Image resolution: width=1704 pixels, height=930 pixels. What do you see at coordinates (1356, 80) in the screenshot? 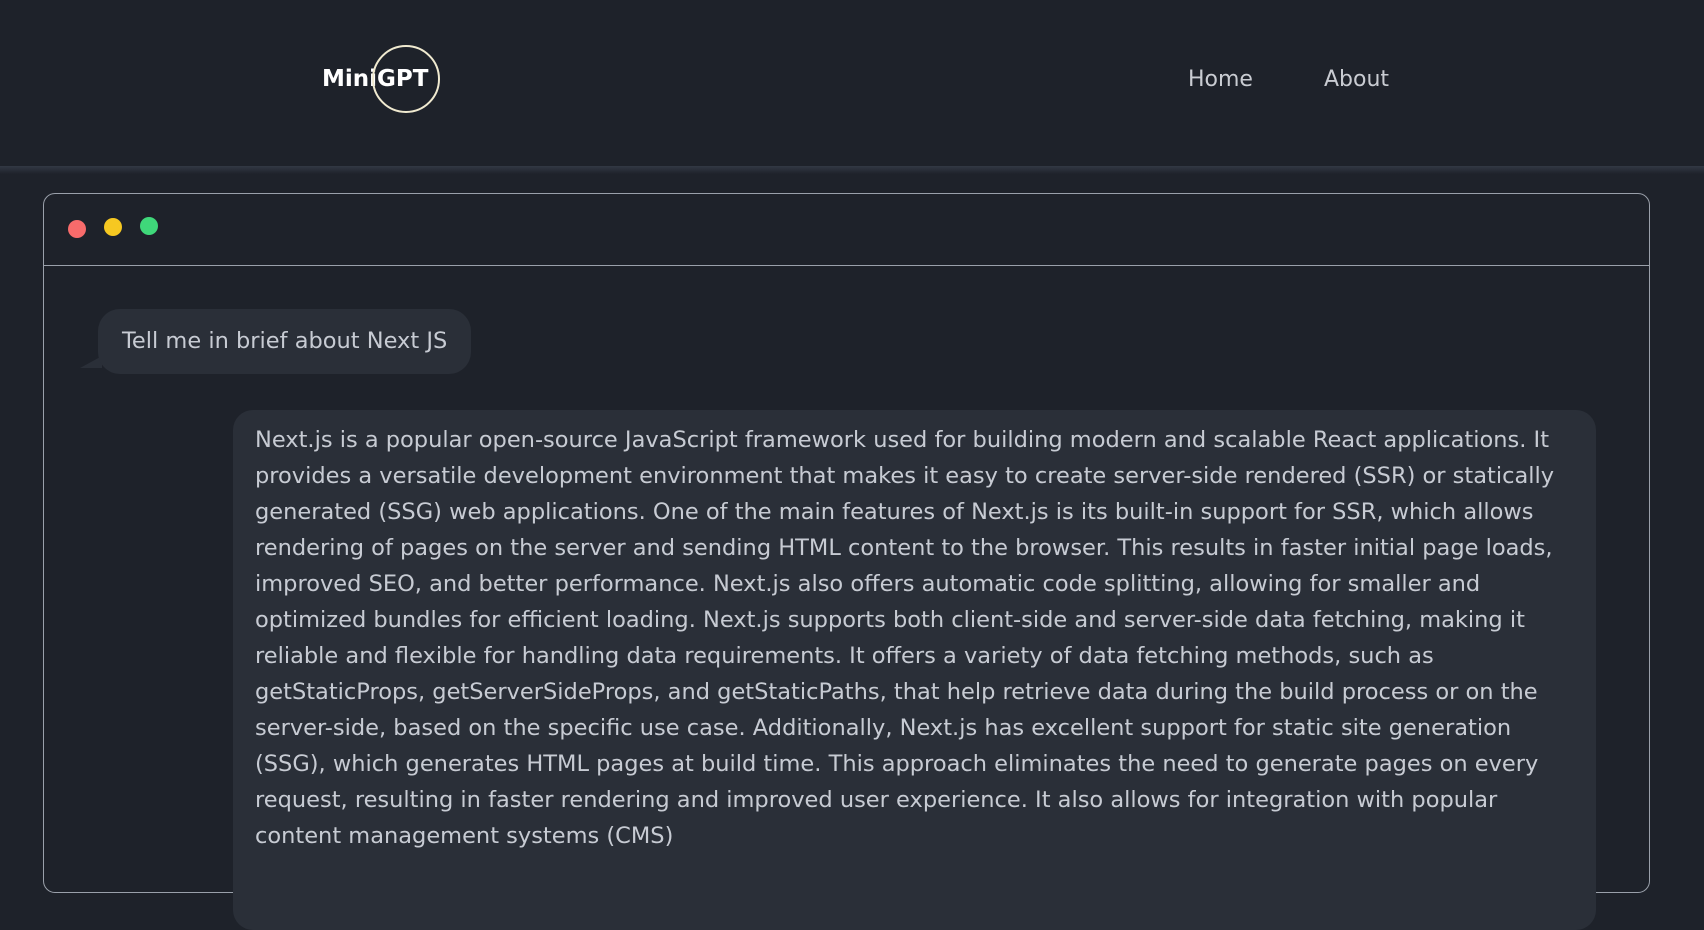
I see `nav-about-link: About` at bounding box center [1356, 80].